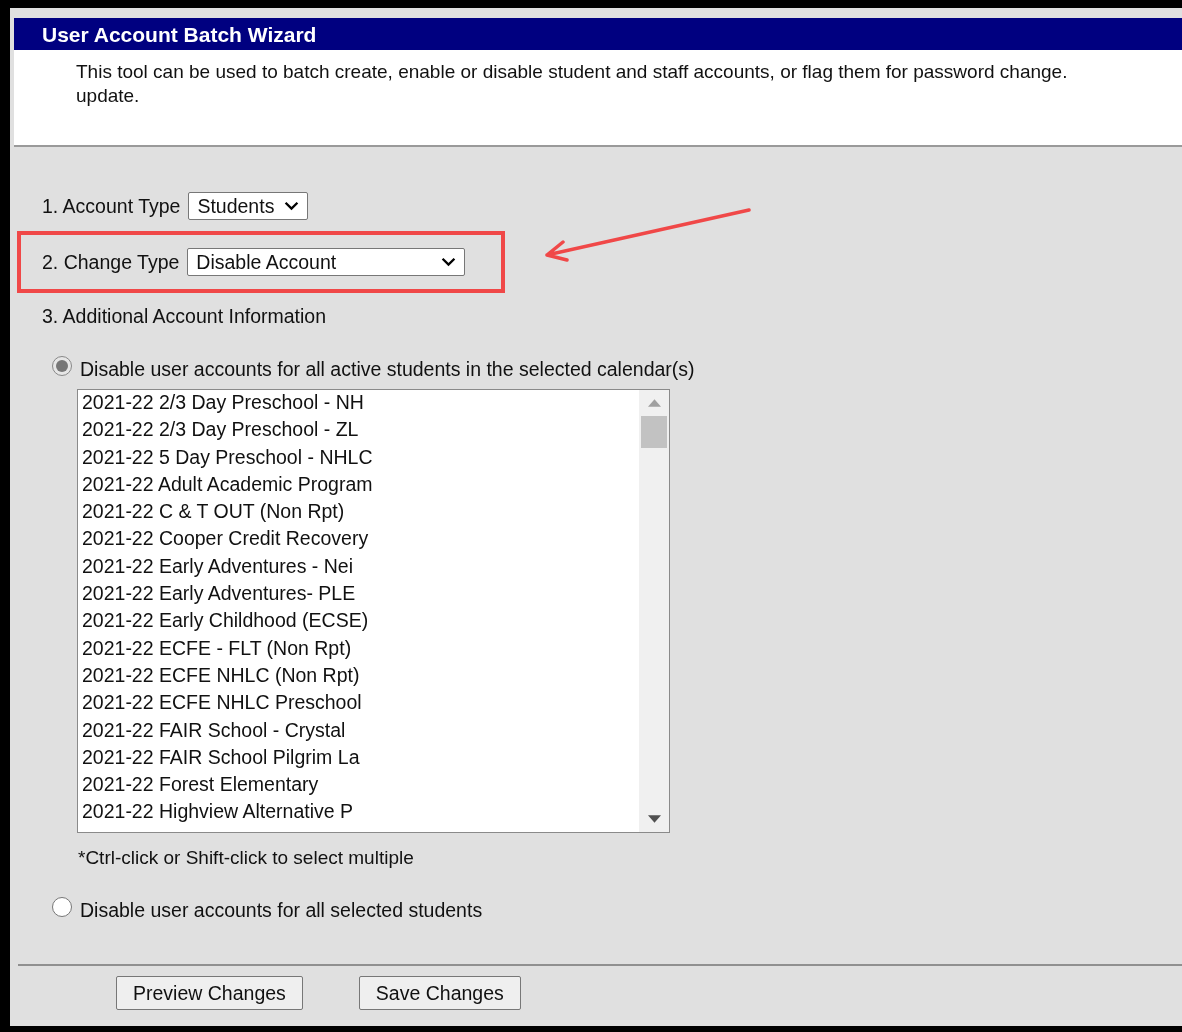 This screenshot has height=1032, width=1182. I want to click on list-item: 2021-22 5 Day Preschool - NHLC, so click(360, 458).